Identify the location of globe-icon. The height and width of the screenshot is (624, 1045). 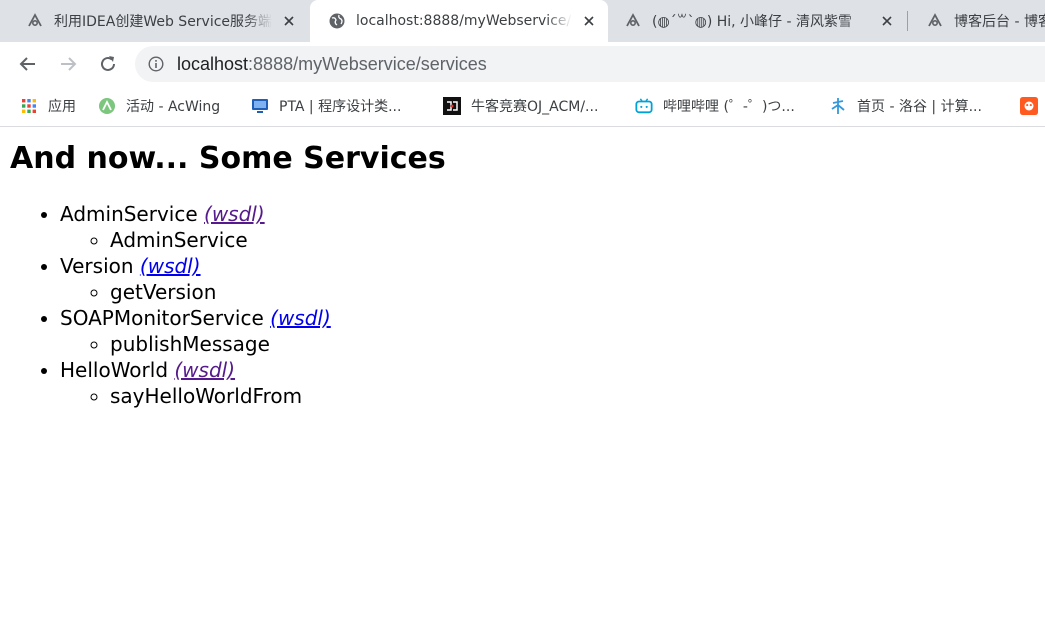
(337, 21).